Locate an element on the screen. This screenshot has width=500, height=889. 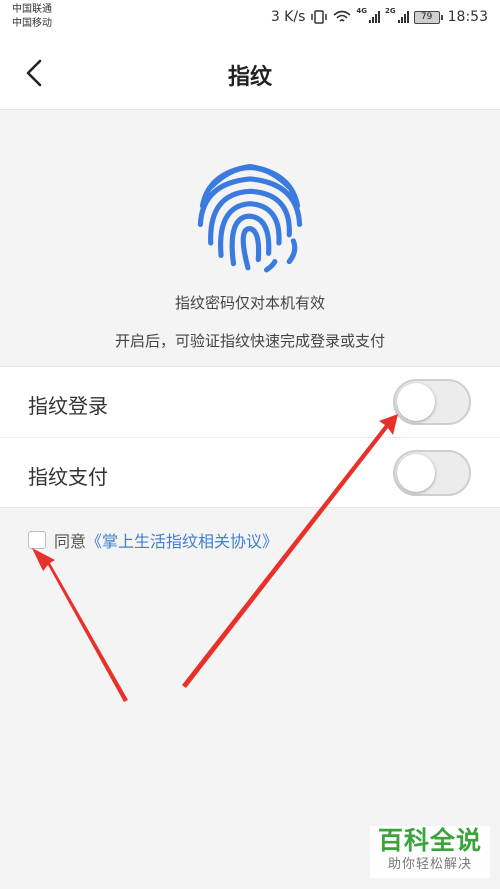
fingerprint-login-toggle is located at coordinates (432, 402).